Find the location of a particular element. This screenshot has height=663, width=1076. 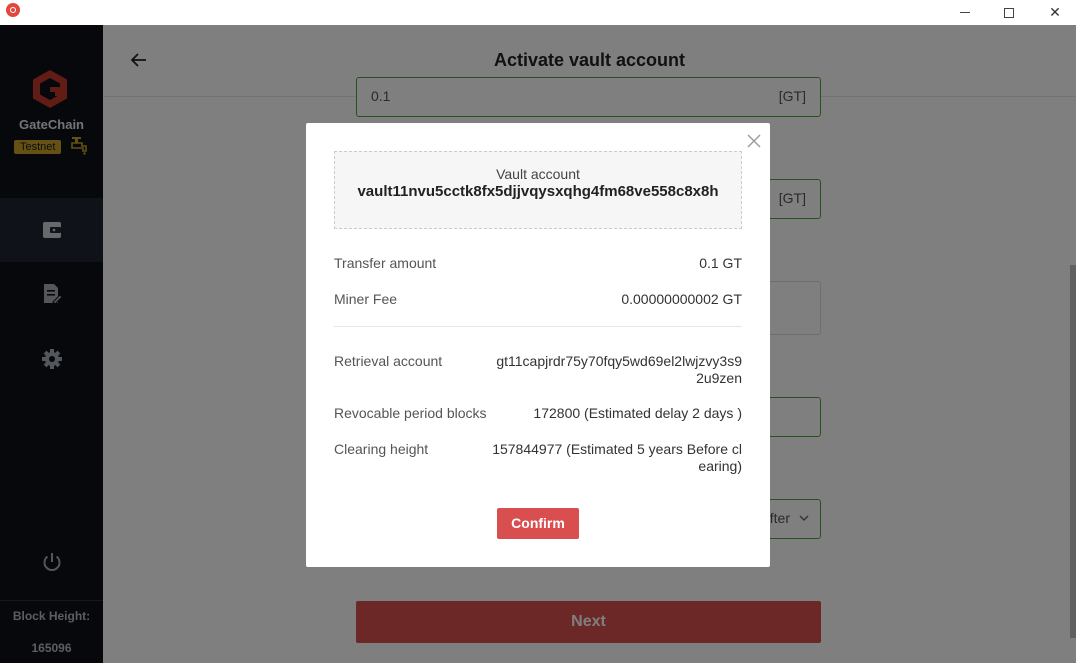

window-close-button: ✕ is located at coordinates (1054, 12).